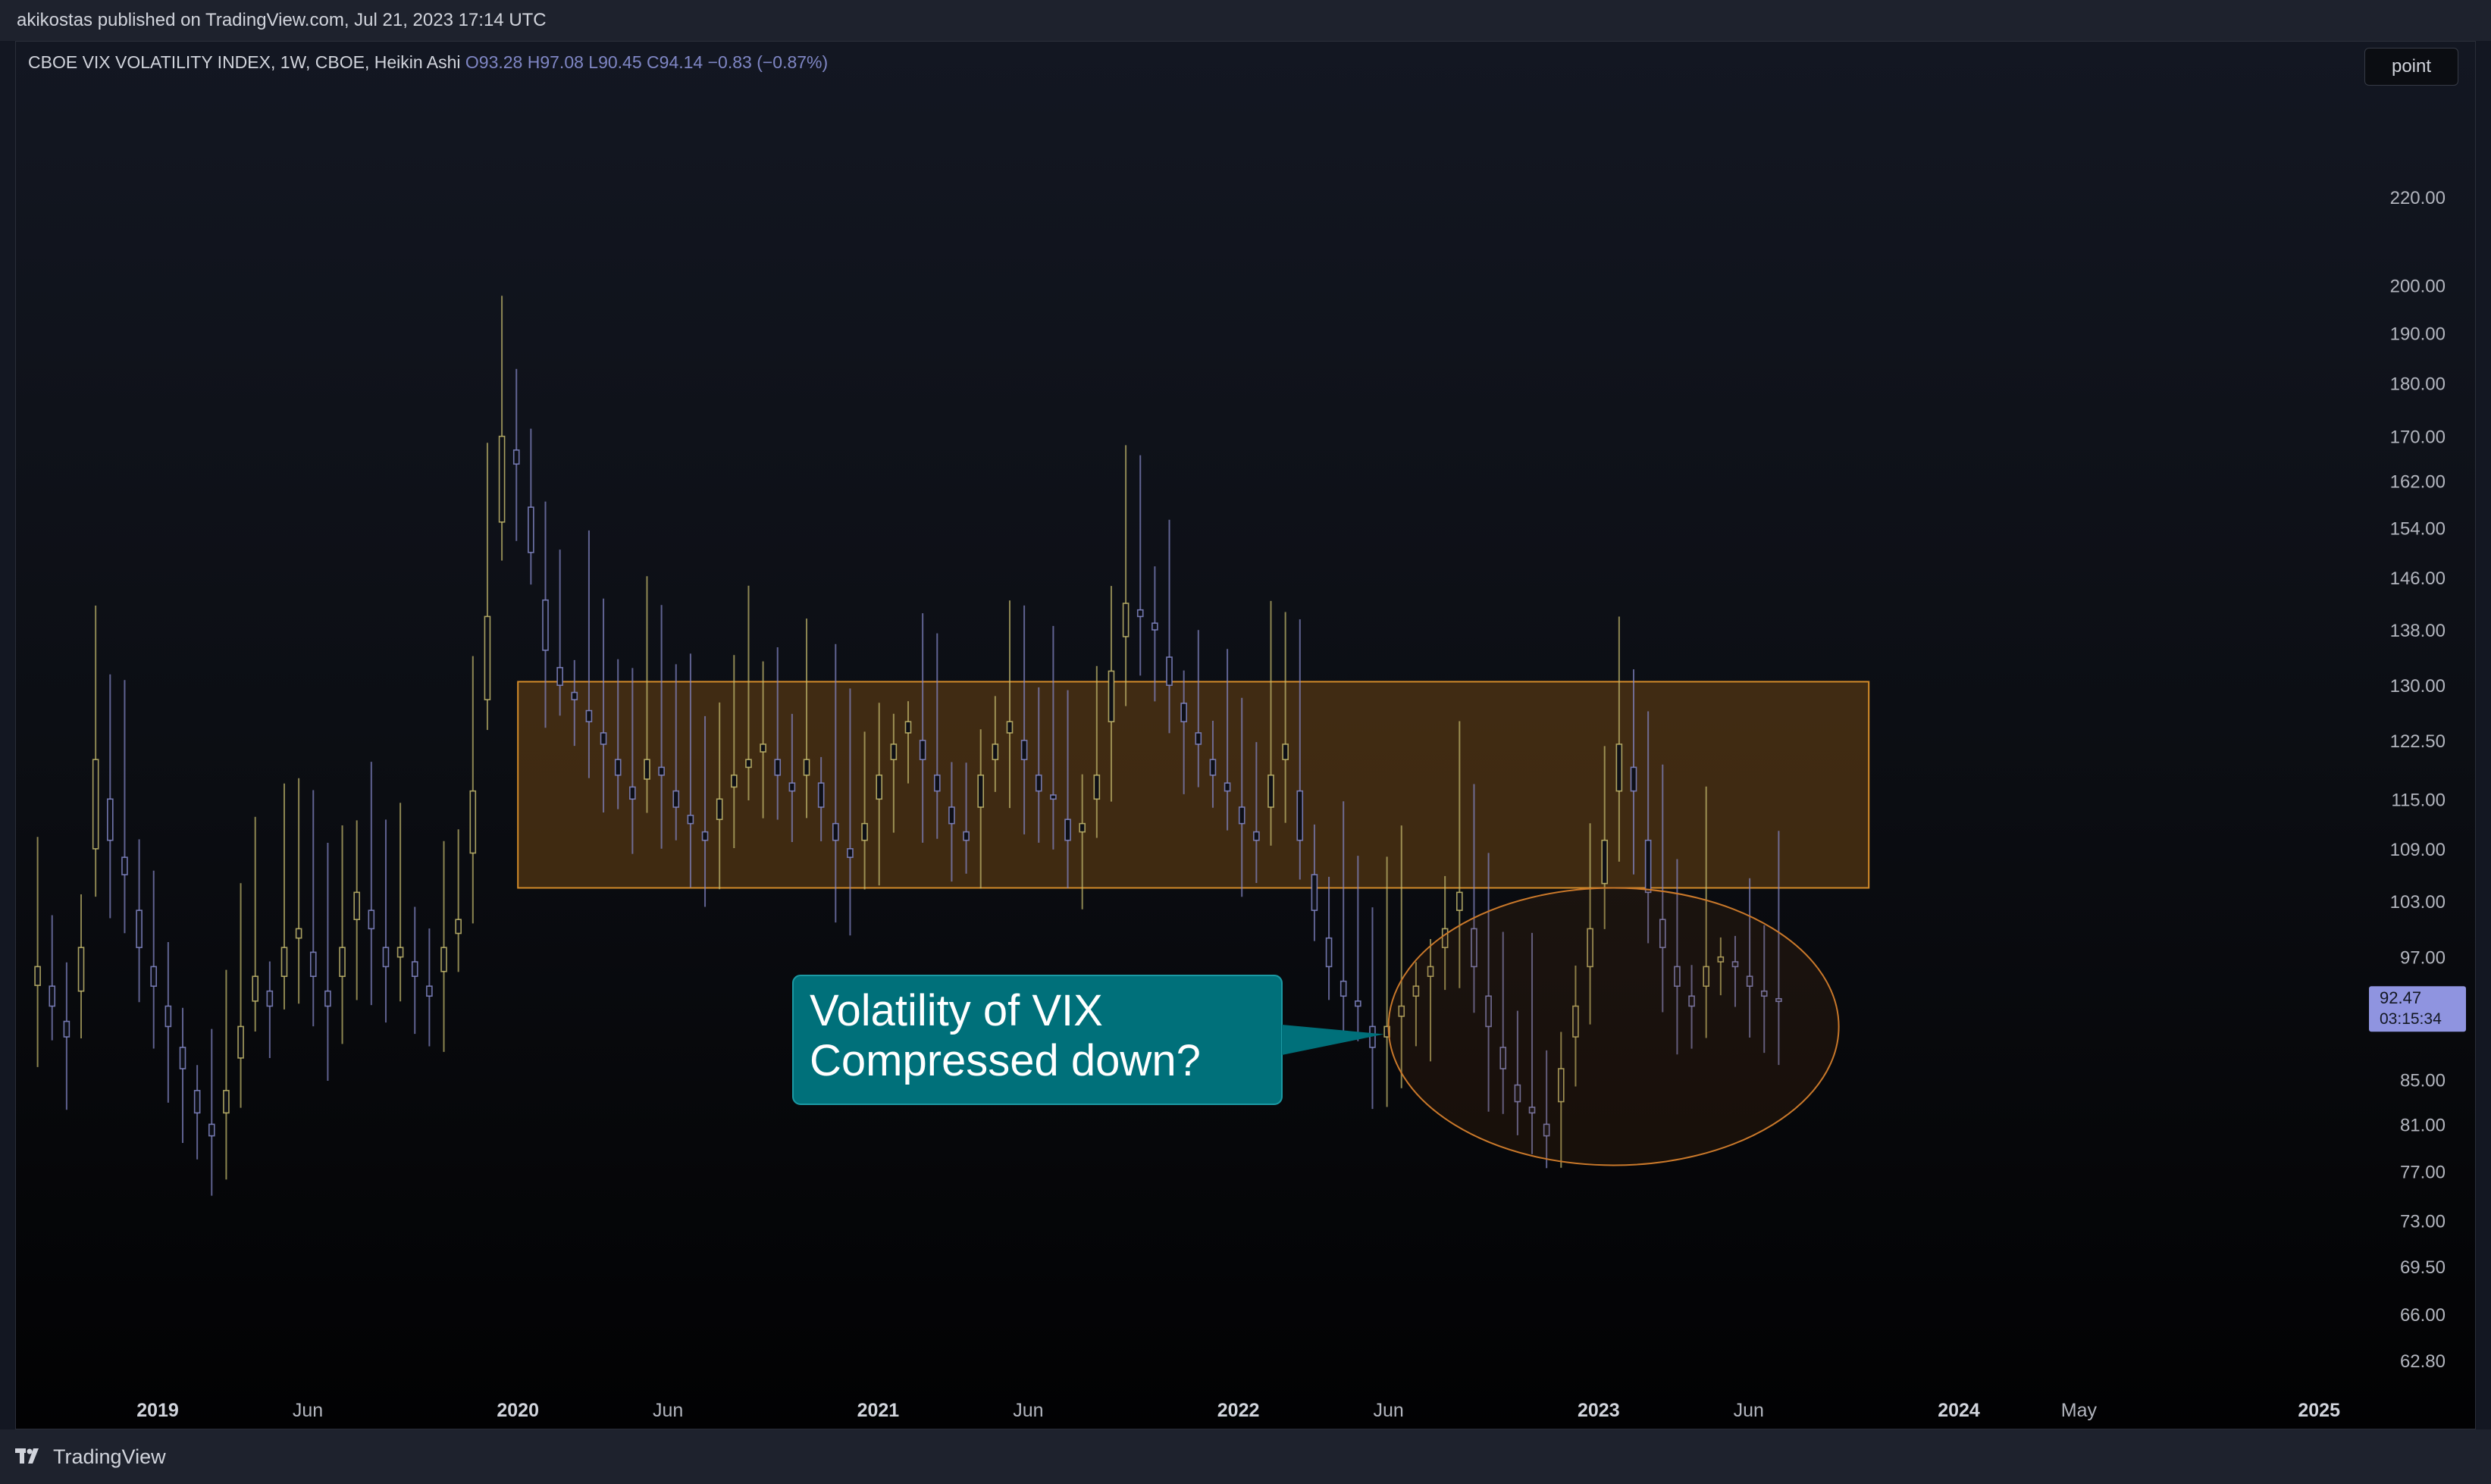 This screenshot has width=2491, height=1484. I want to click on price-tick-label: 162.00, so click(2418, 482).